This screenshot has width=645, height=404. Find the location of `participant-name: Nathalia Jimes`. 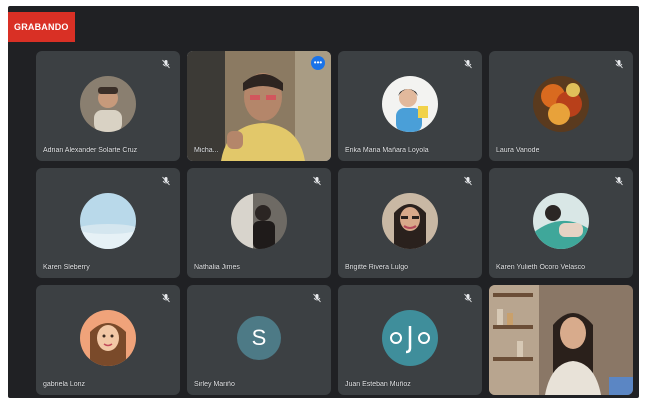

participant-name: Nathalia Jimes is located at coordinates (217, 267).